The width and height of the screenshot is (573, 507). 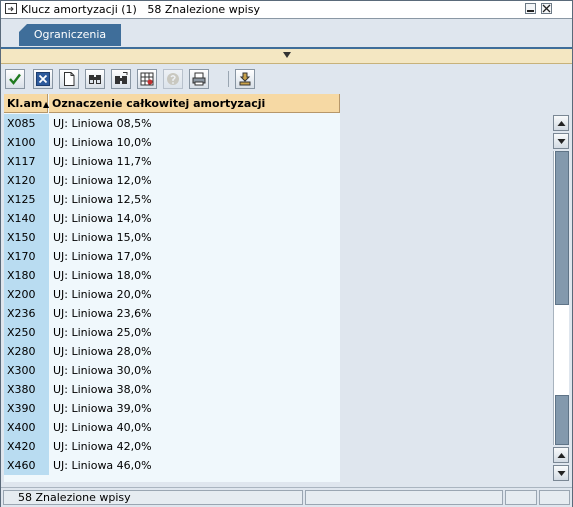 I want to click on table-row: X280 UJ: Liniowa 28,0%, so click(x=172, y=351).